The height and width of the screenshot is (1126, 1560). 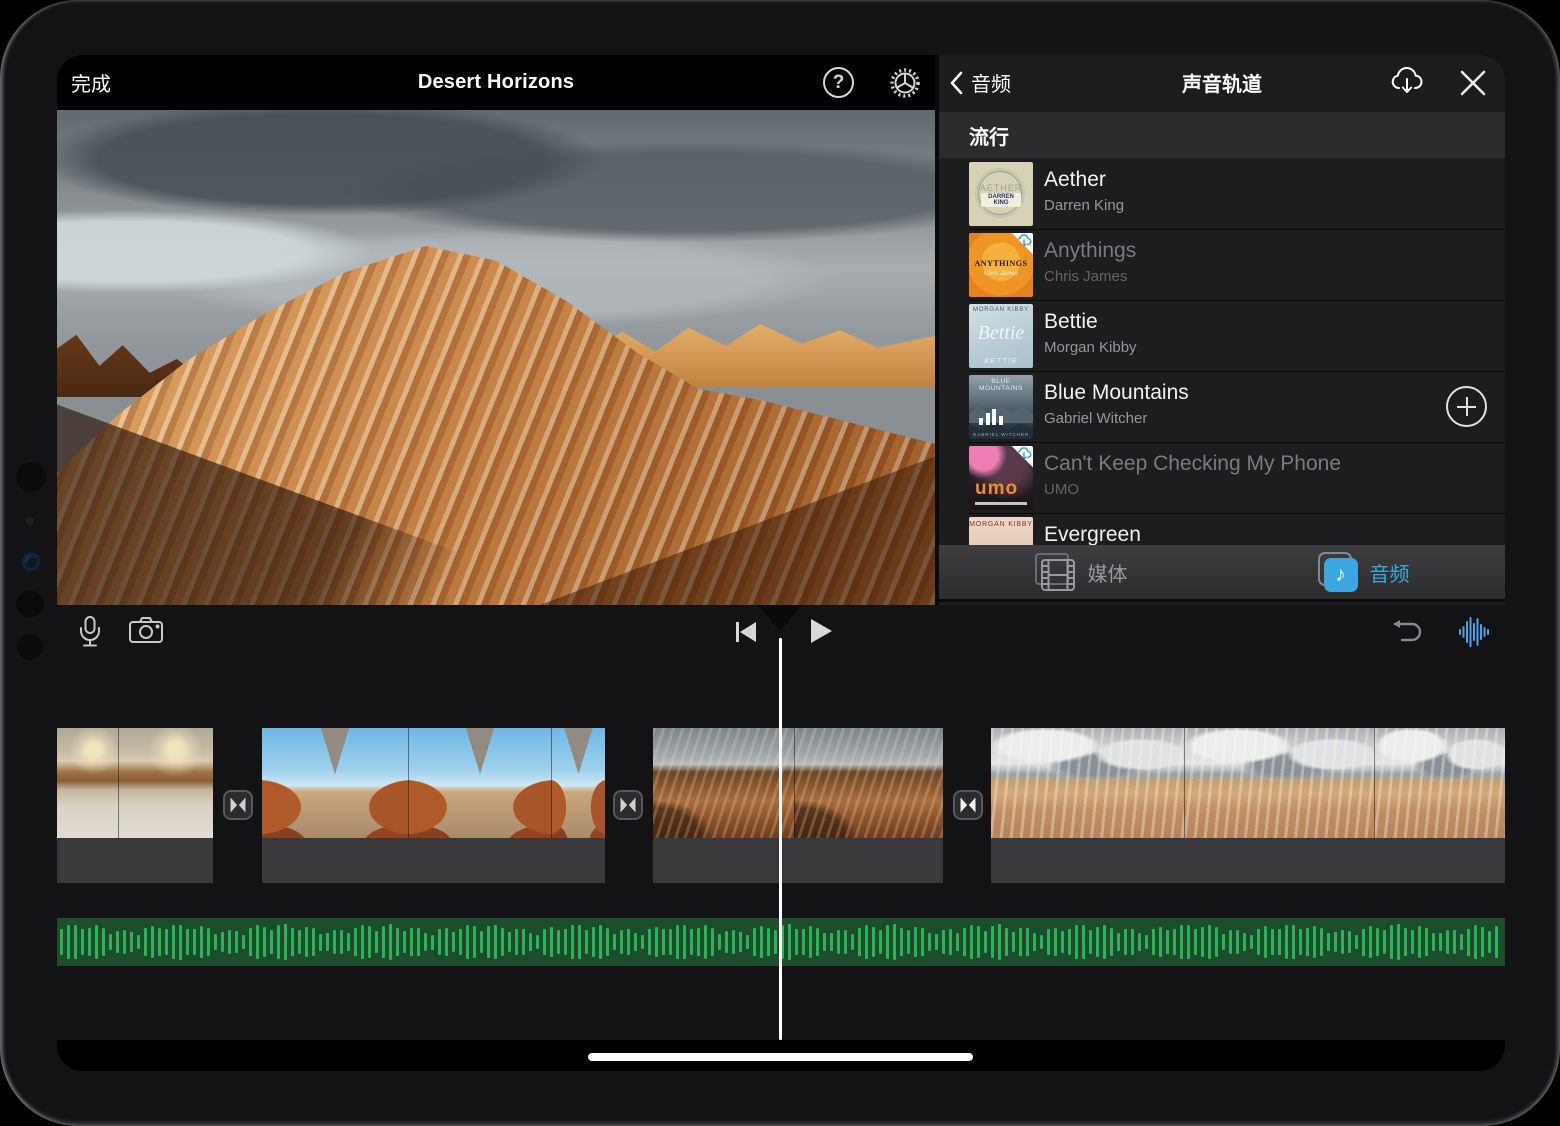 I want to click on front-camera-lens, so click(x=31, y=477).